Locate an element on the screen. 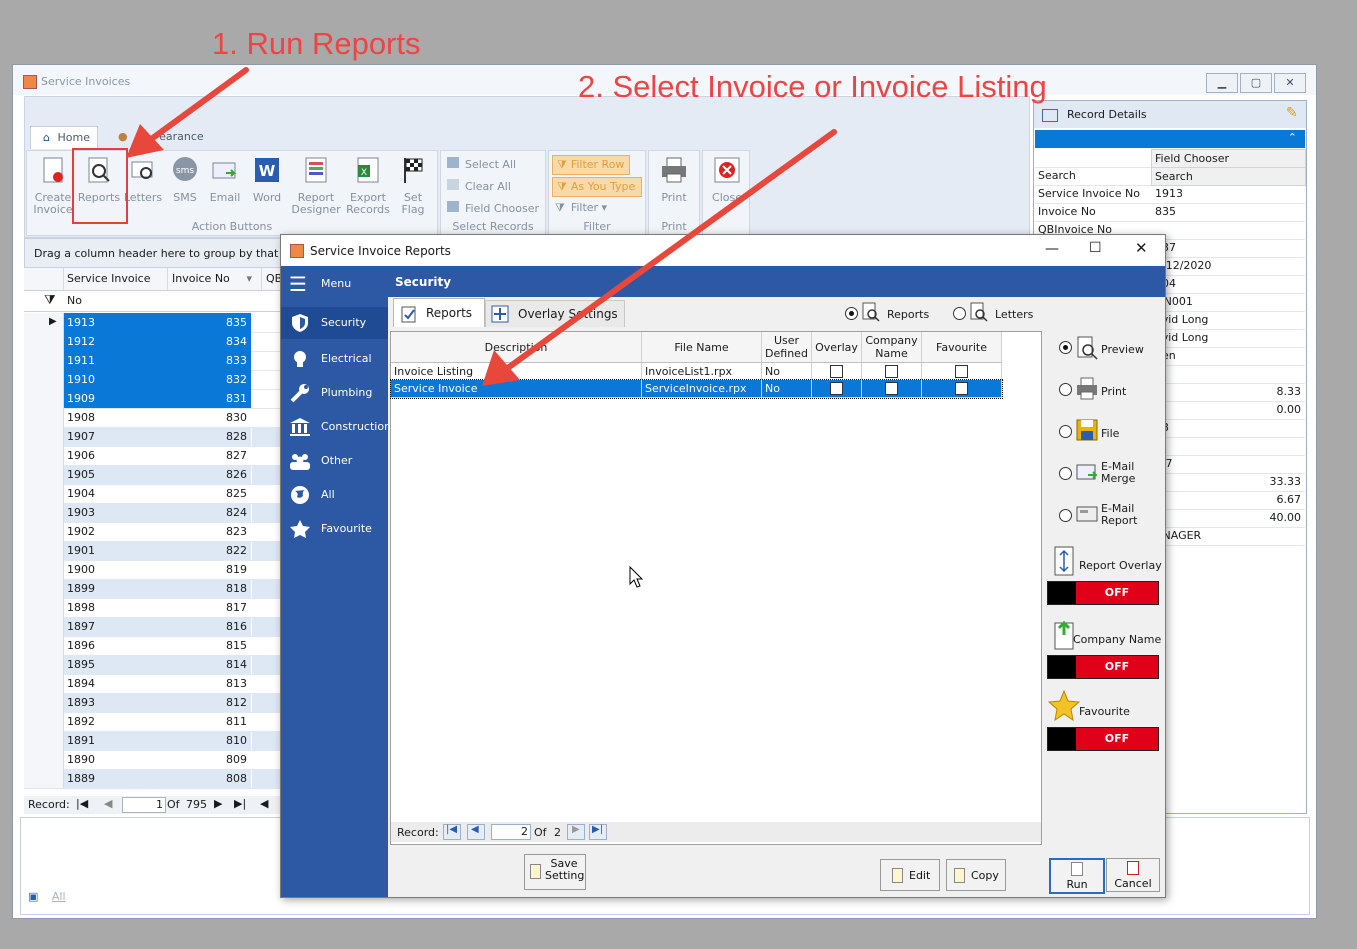 Image resolution: width=1357 pixels, height=949 pixels. cell-service-invoice-no: 1901 is located at coordinates (115, 550).